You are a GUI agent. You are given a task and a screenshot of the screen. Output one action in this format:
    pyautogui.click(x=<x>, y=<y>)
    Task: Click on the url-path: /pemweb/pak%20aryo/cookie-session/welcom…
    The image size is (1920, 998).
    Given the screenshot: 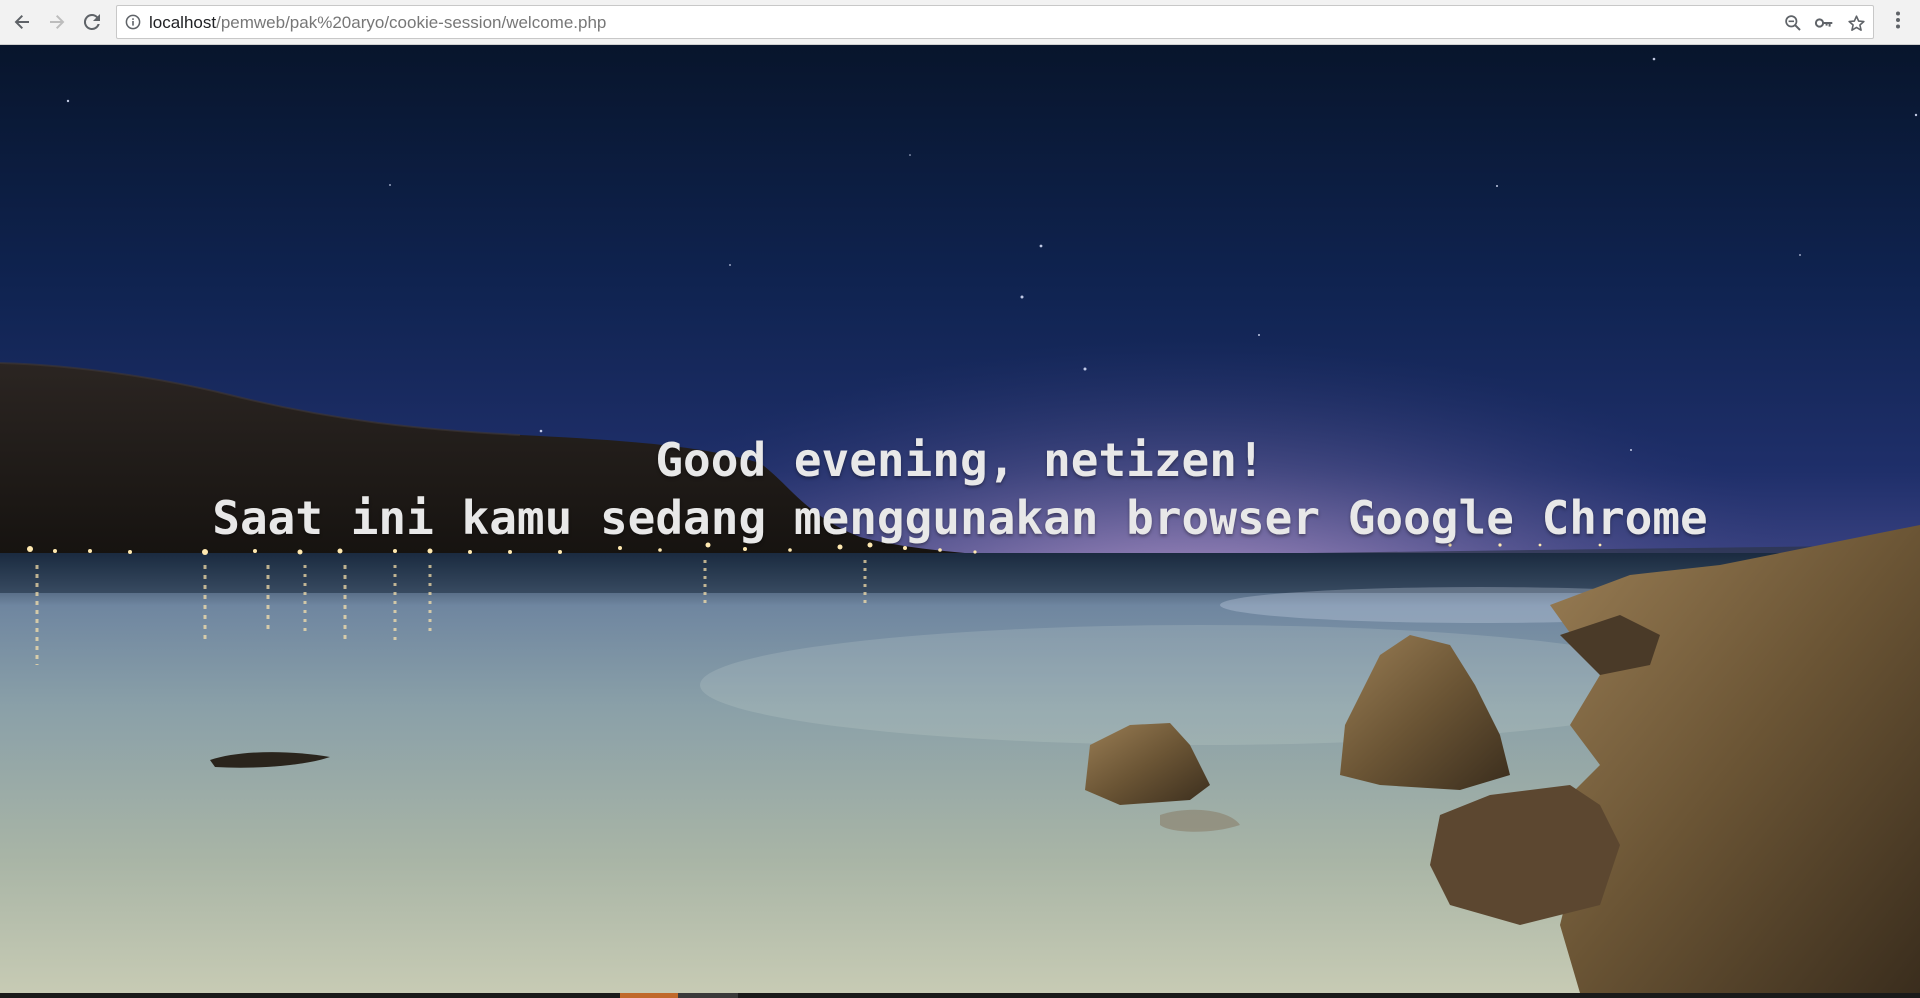 What is the action you would take?
    pyautogui.click(x=411, y=22)
    